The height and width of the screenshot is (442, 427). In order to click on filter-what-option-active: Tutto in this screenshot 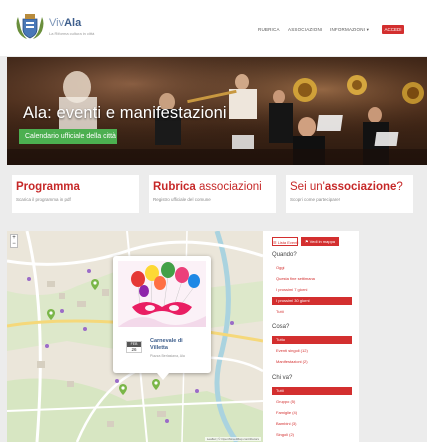, I will do `click(312, 340)`.